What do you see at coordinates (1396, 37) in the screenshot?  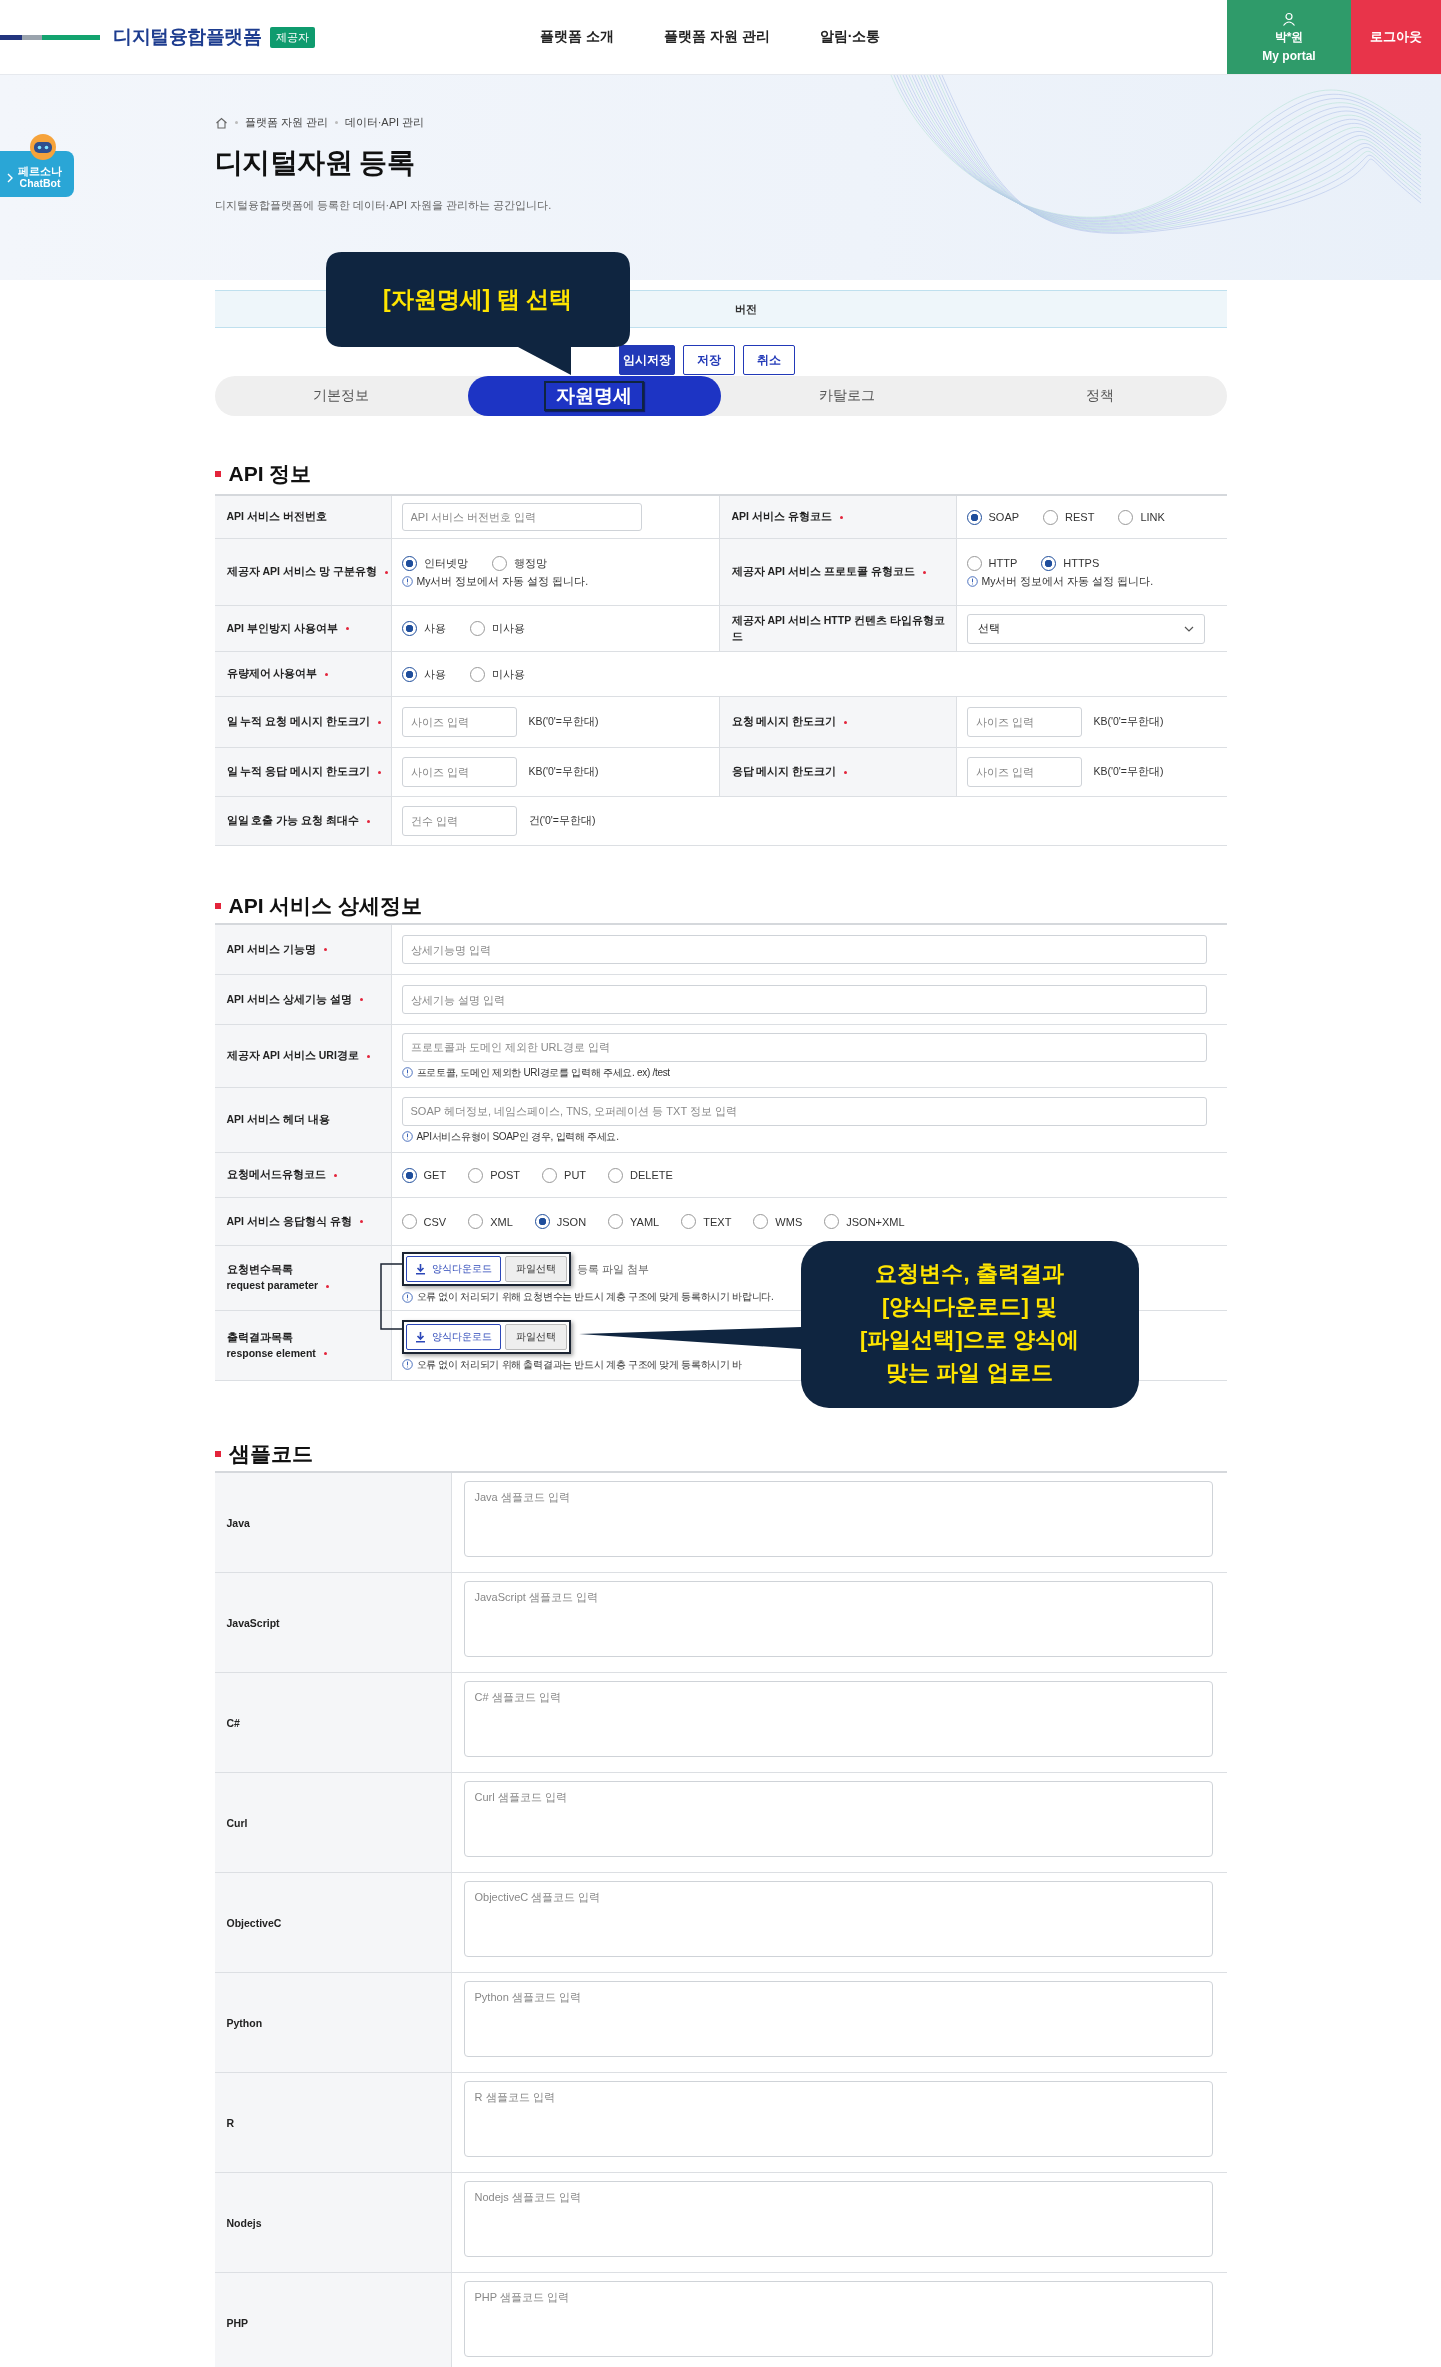 I see `logout-button: 로그아웃` at bounding box center [1396, 37].